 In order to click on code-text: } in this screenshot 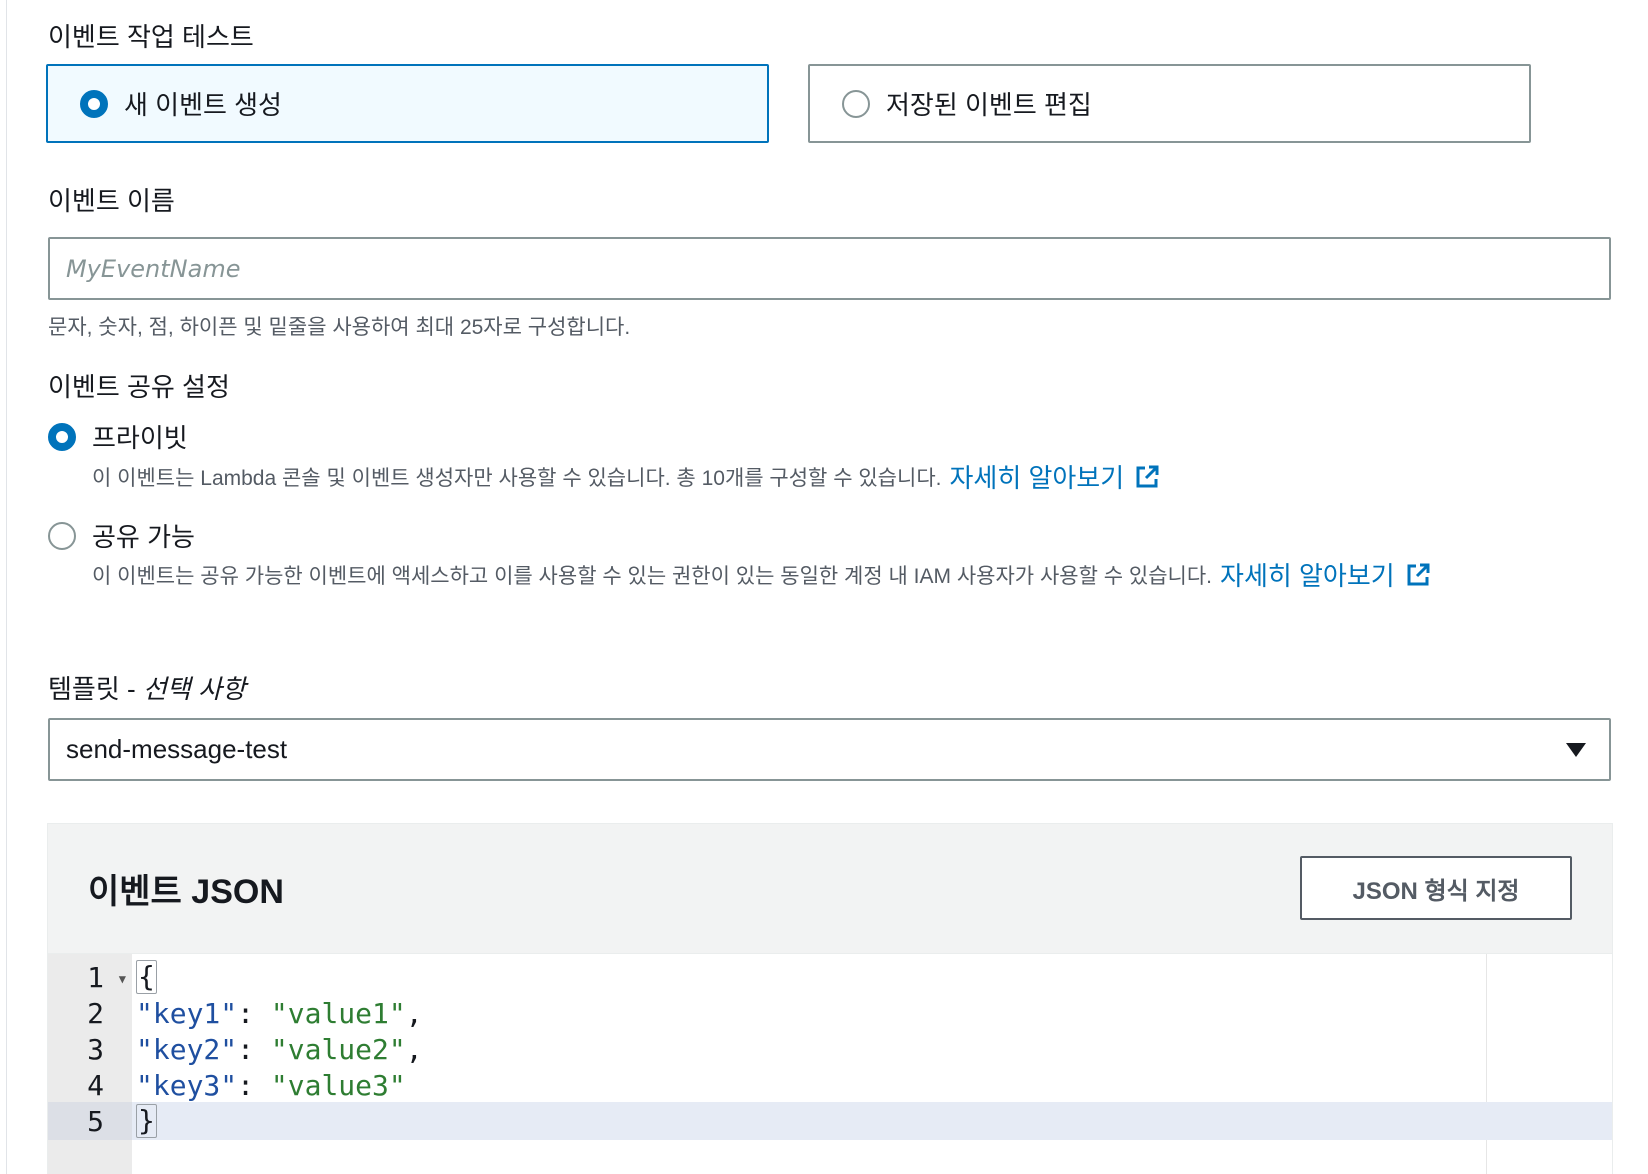, I will do `click(144, 1121)`.